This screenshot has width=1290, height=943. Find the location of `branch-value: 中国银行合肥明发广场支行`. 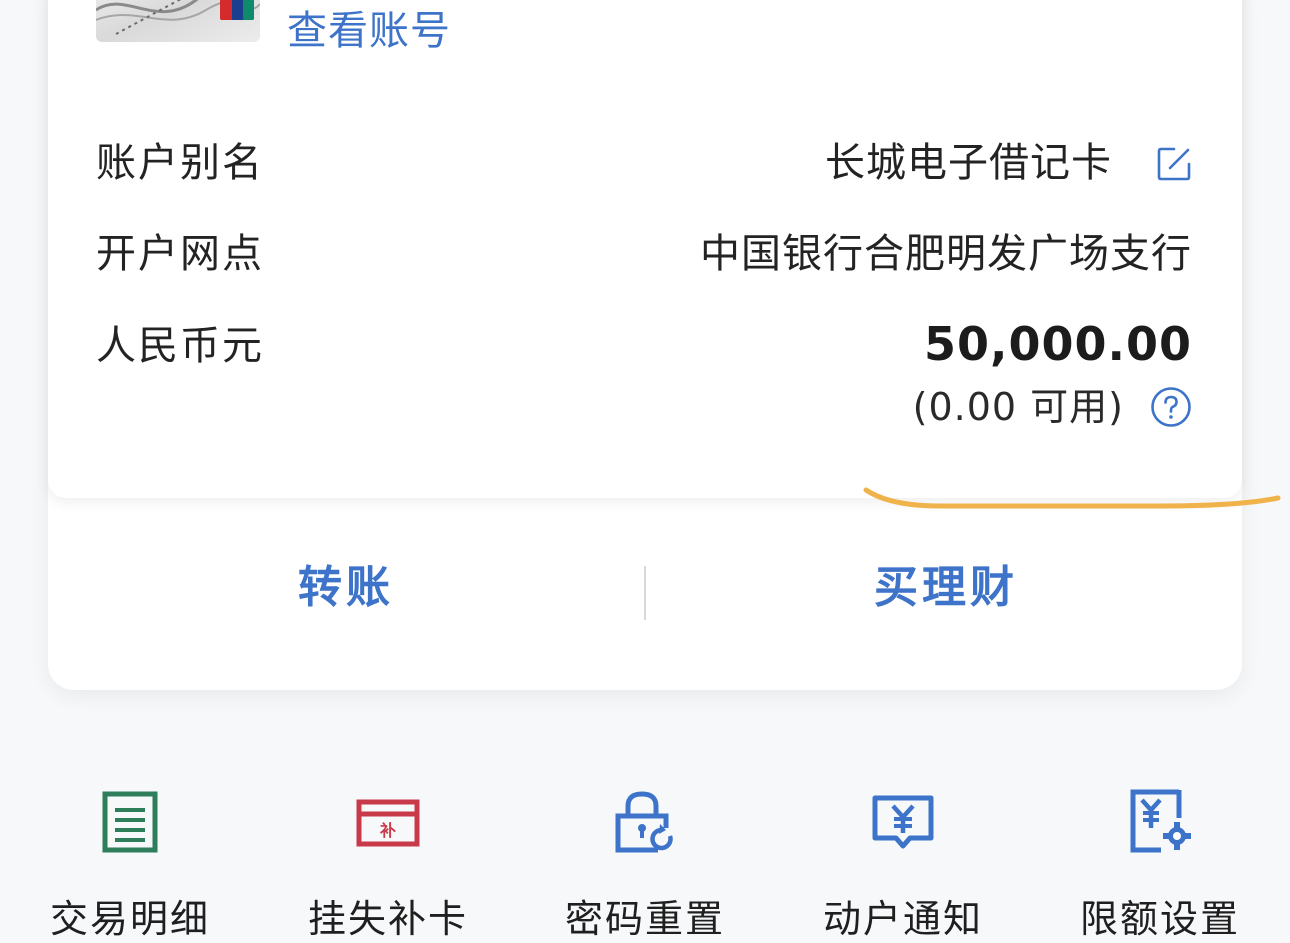

branch-value: 中国银行合肥明发广场支行 is located at coordinates (946, 254).